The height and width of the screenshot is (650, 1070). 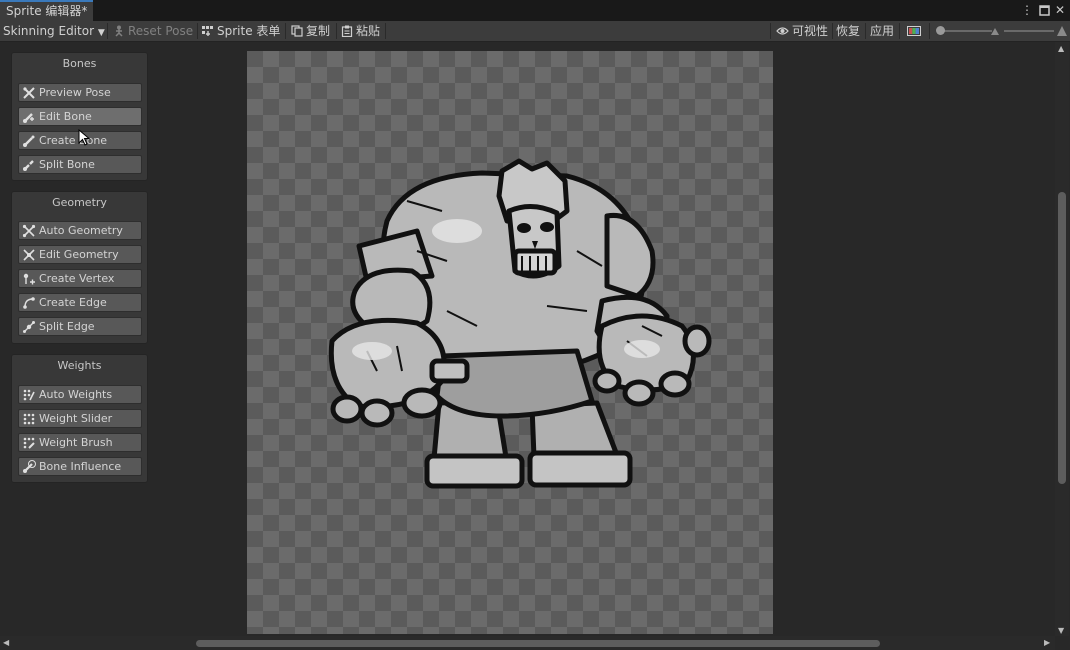 I want to click on edit-bone-label: Edit Bone, so click(x=65, y=116).